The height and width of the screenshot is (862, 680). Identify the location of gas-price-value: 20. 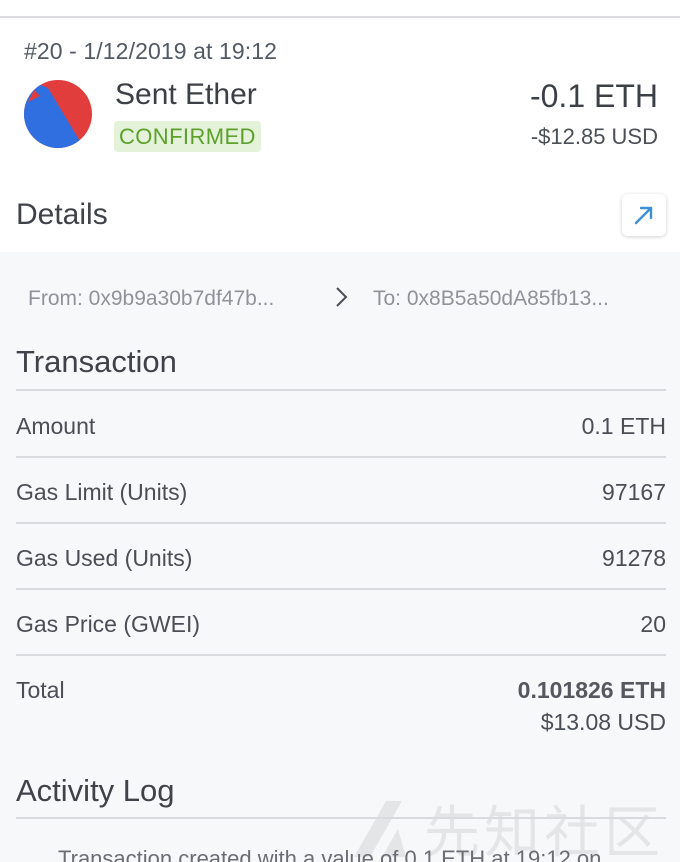
(653, 624).